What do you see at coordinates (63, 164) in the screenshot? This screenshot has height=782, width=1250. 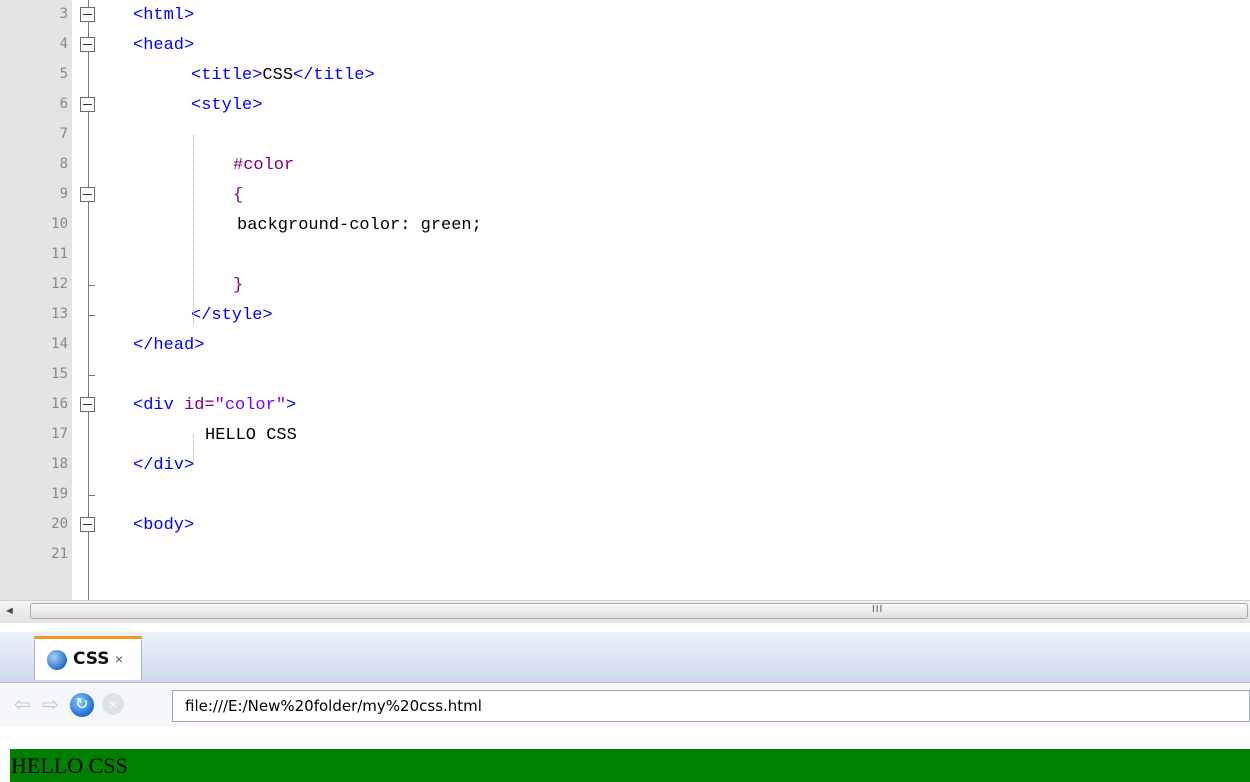 I see `line-number: 8` at bounding box center [63, 164].